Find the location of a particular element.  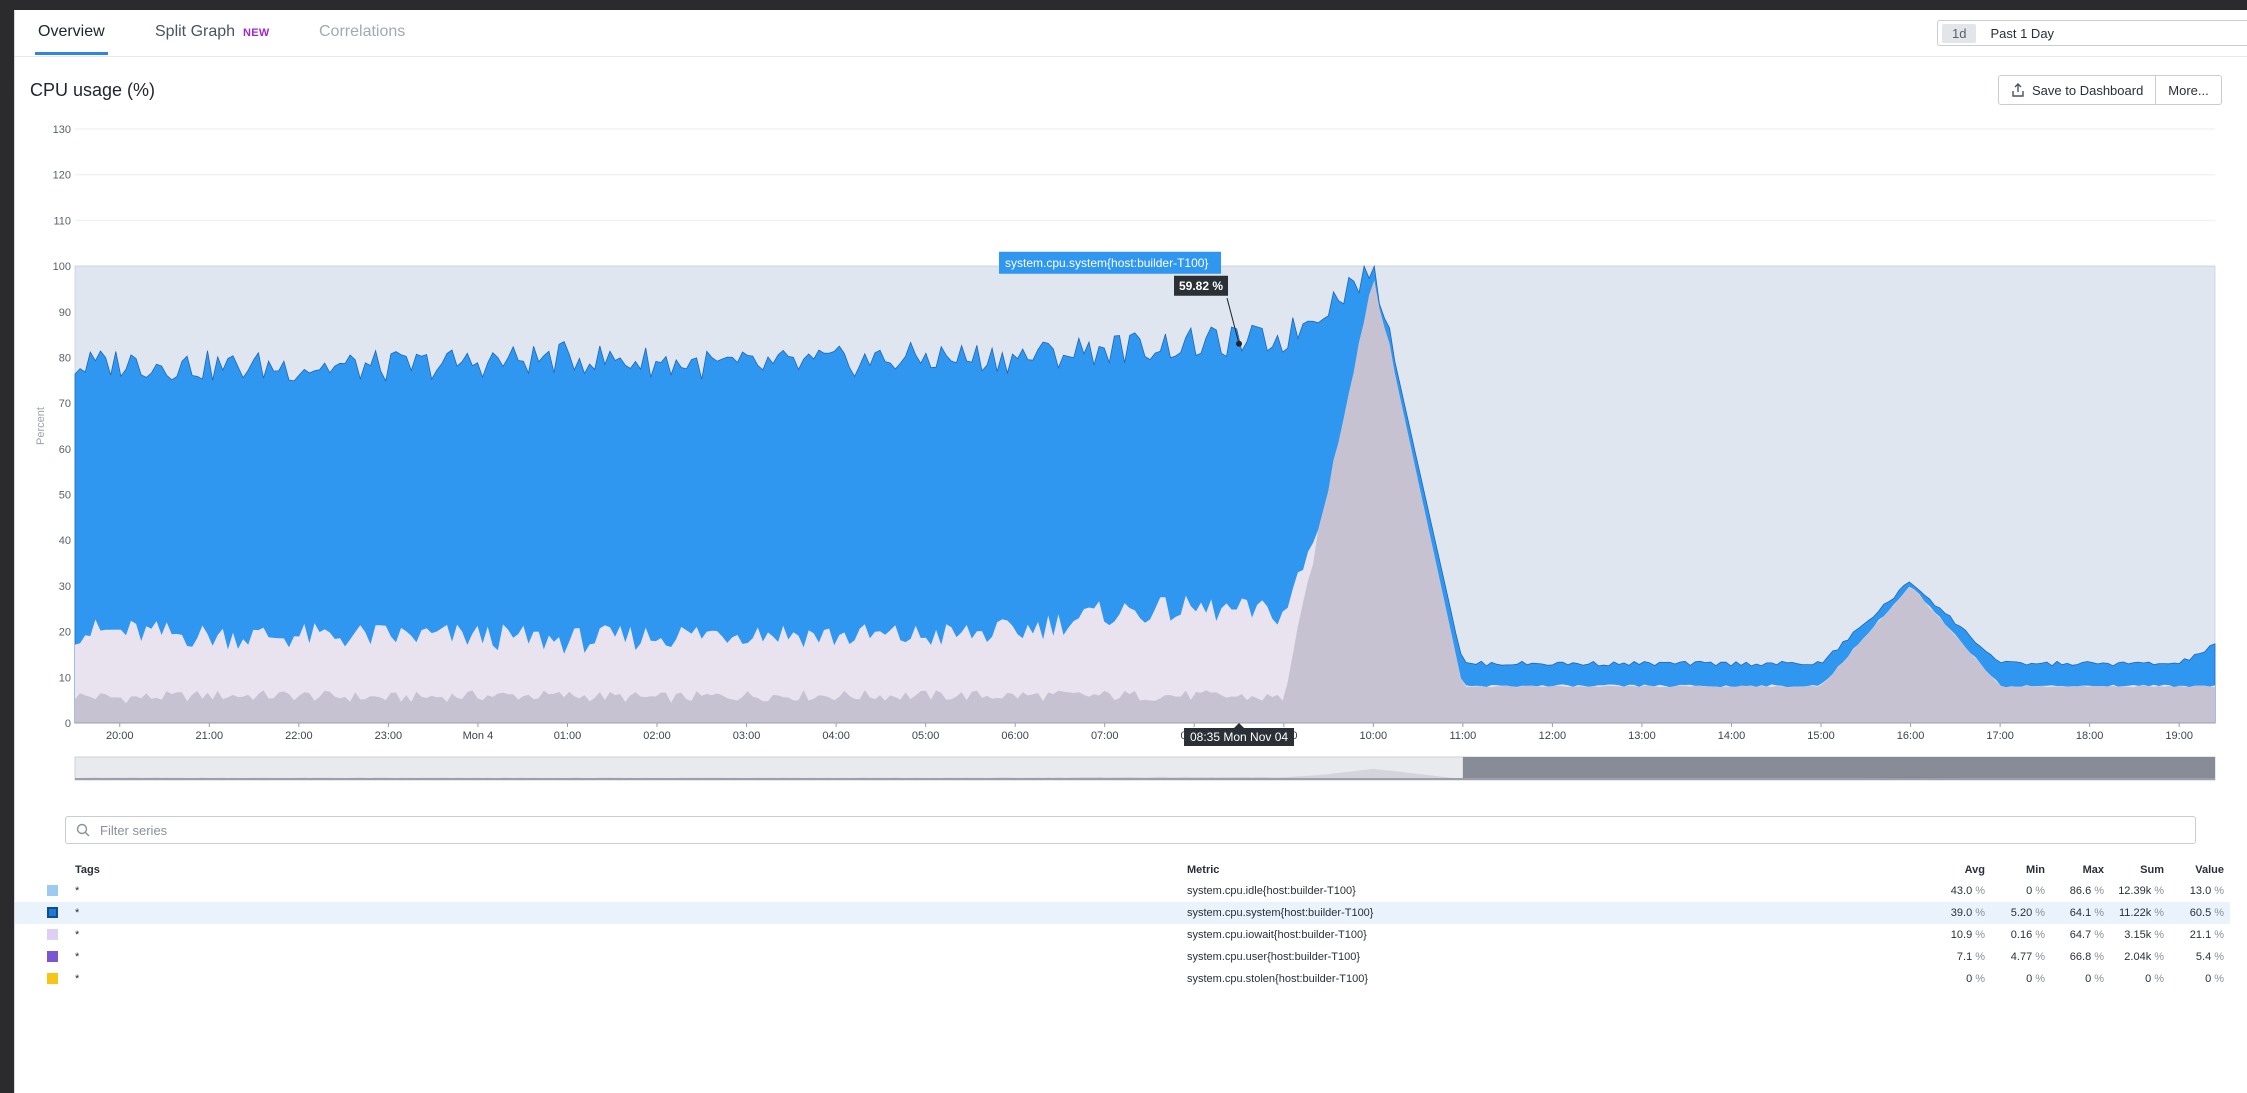

legend-value-value: 0 is located at coordinates (2208, 979).